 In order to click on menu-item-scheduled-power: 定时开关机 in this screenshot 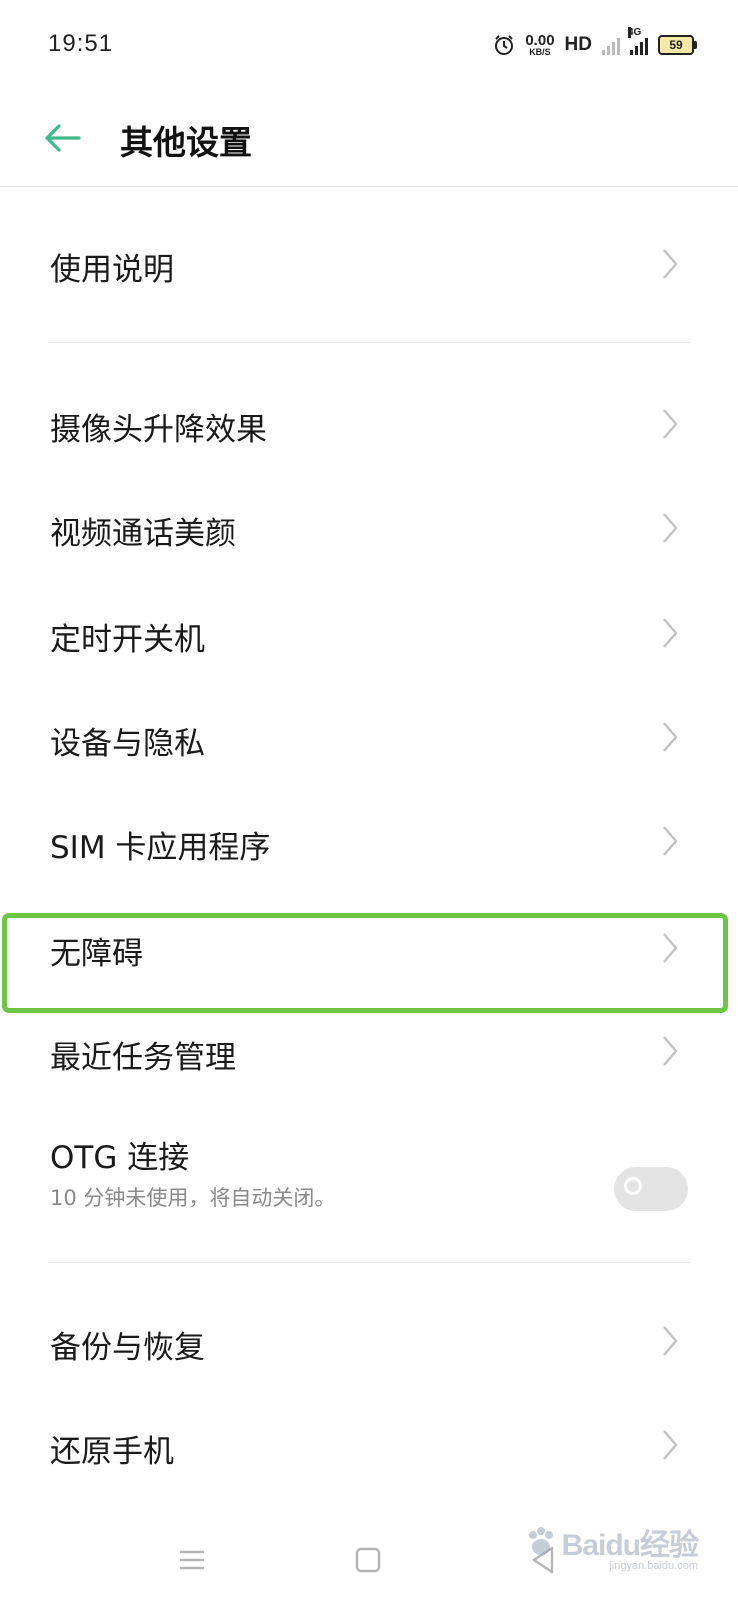, I will do `click(369, 634)`.